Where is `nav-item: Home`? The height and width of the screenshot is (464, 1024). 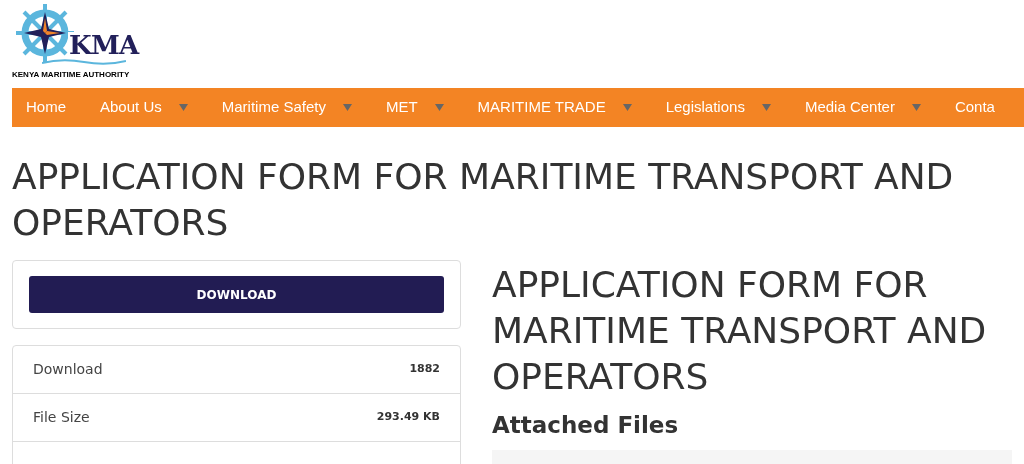 nav-item: Home is located at coordinates (49, 107).